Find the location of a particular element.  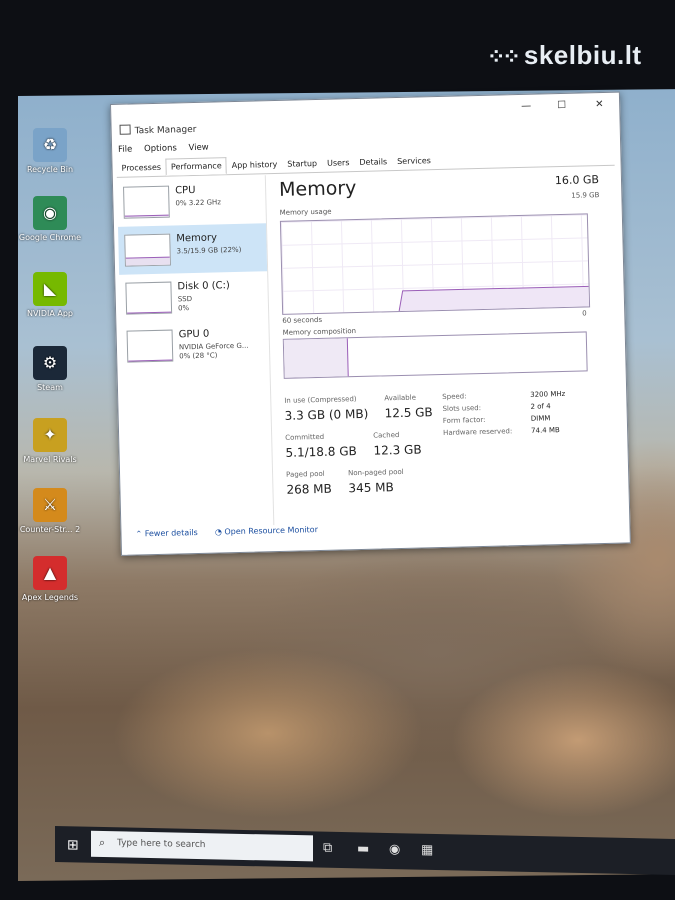

spec-hardware-reserved: 74.4 MB is located at coordinates (545, 430).